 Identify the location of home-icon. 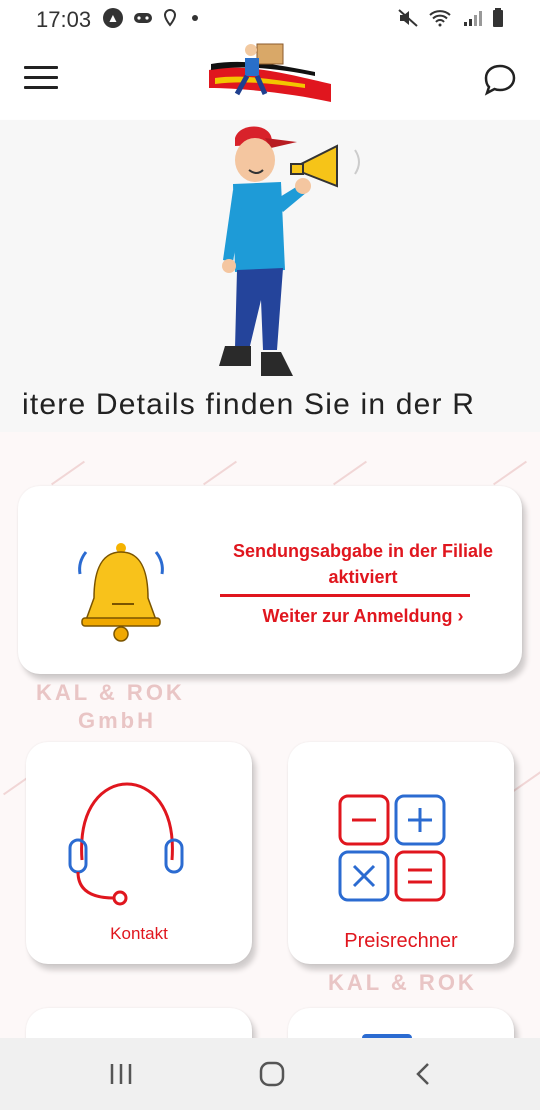
(272, 1074).